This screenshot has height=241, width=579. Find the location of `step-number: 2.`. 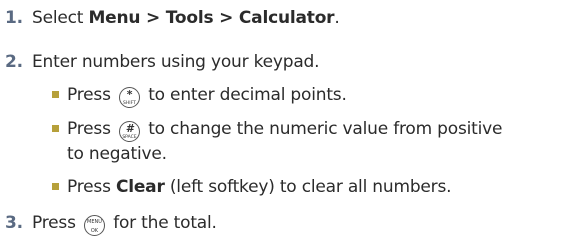

step-number: 2. is located at coordinates (14, 62).